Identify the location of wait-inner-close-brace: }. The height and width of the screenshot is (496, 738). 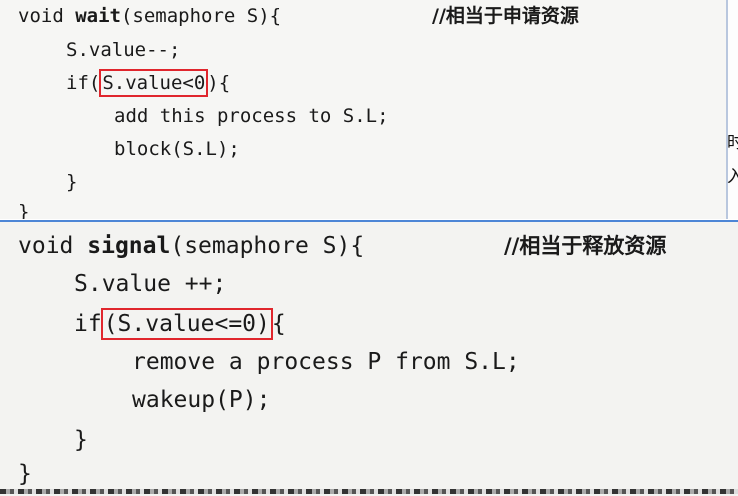
(72, 182).